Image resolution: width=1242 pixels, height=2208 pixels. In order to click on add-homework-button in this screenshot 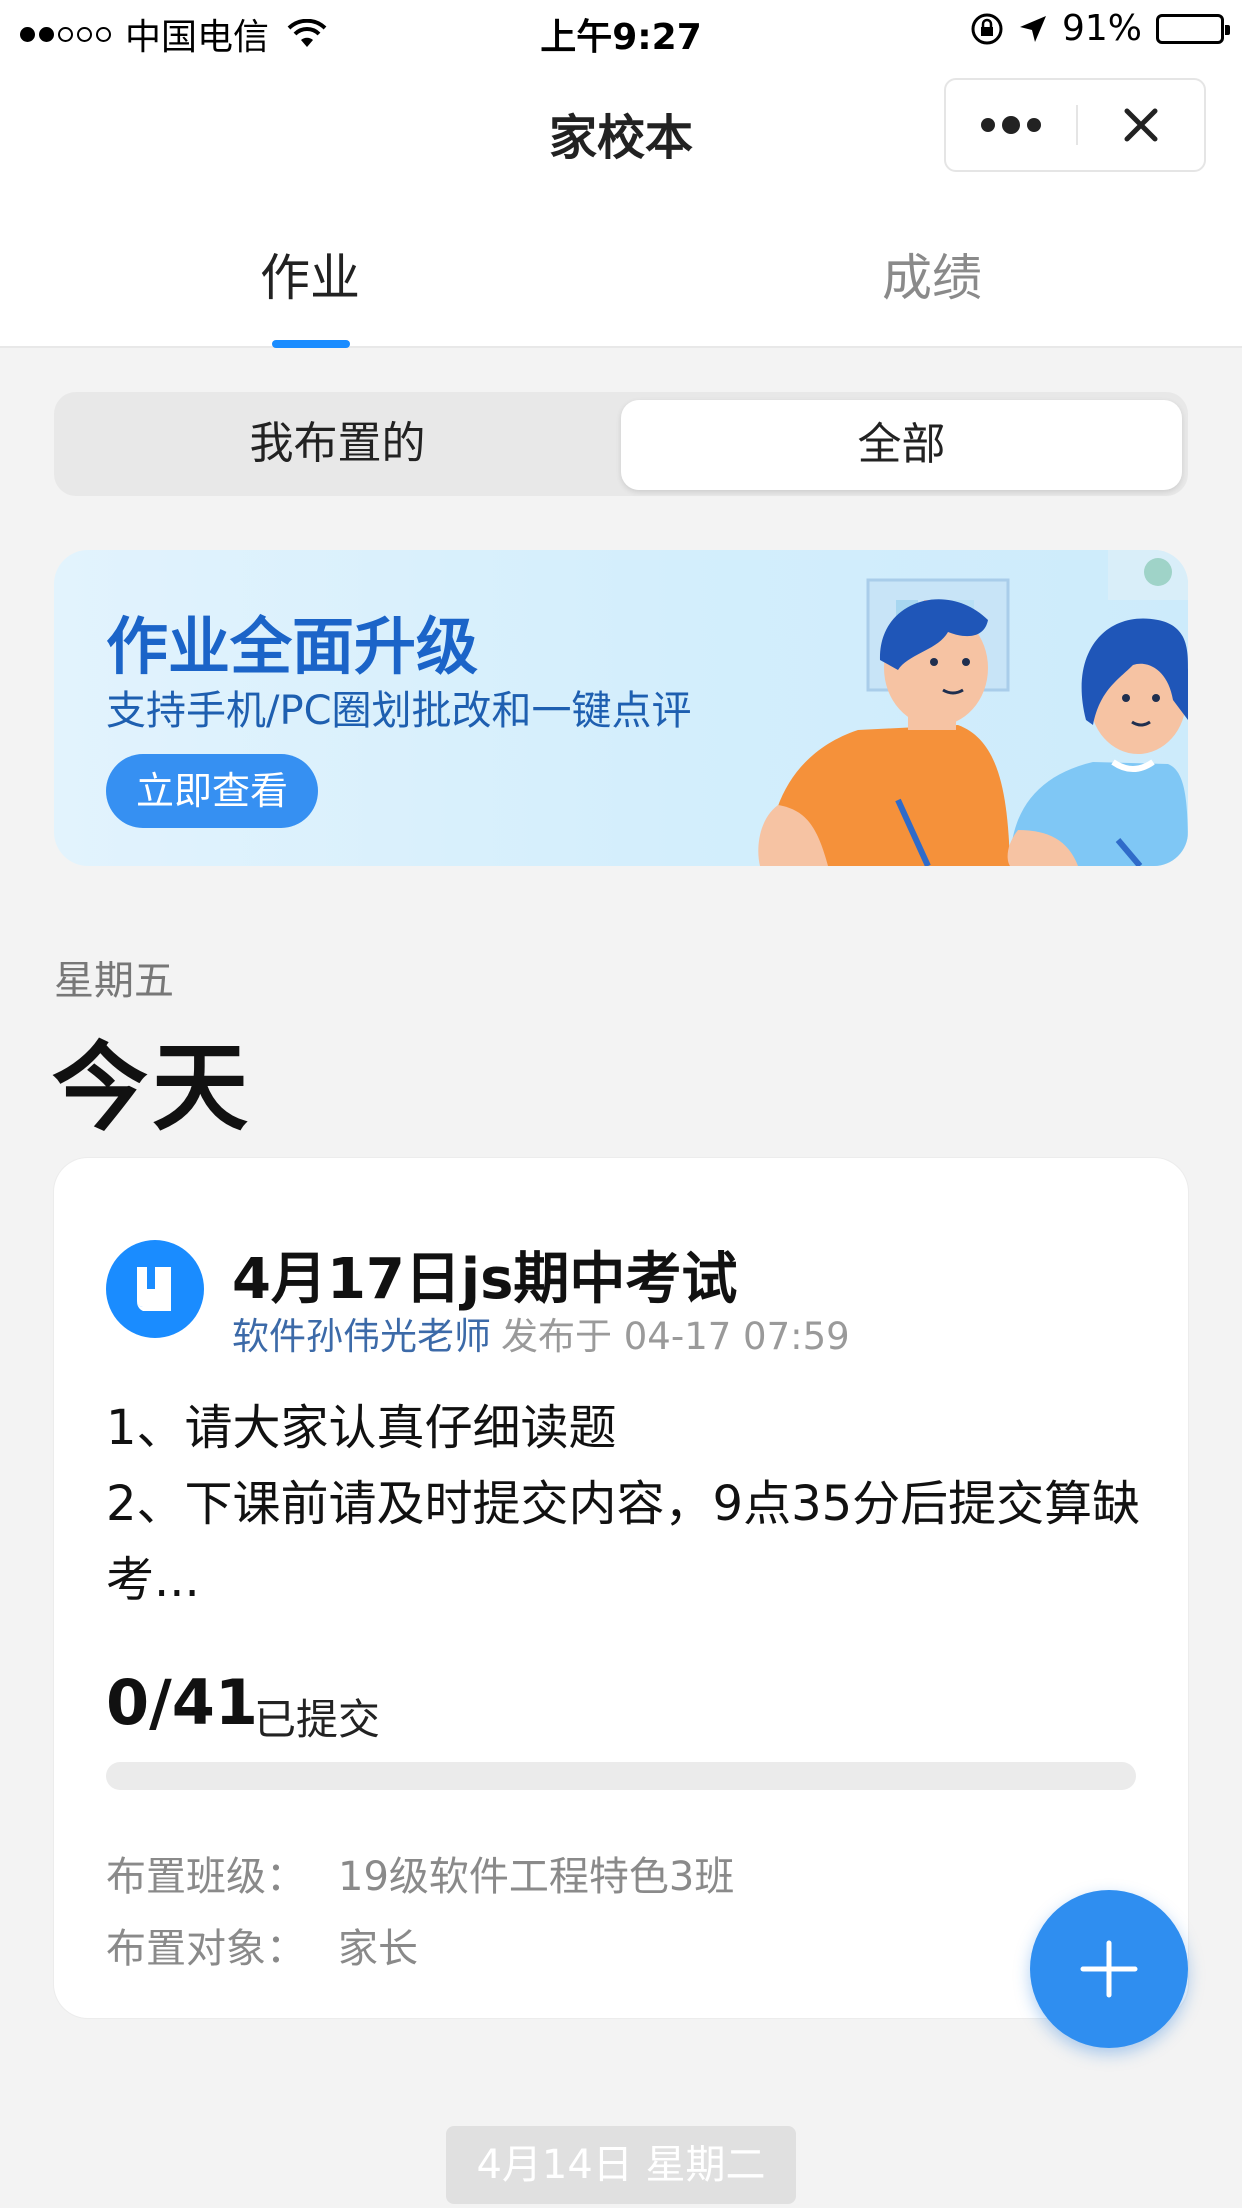, I will do `click(1109, 1969)`.